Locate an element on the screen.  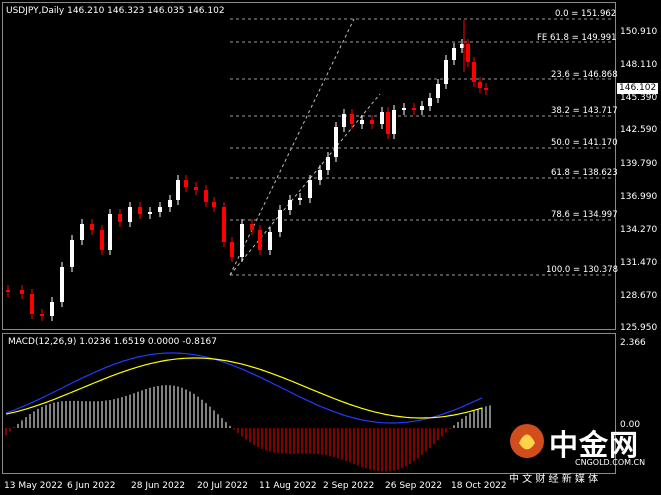
current-price-tag: 146.102 is located at coordinates (638, 88).